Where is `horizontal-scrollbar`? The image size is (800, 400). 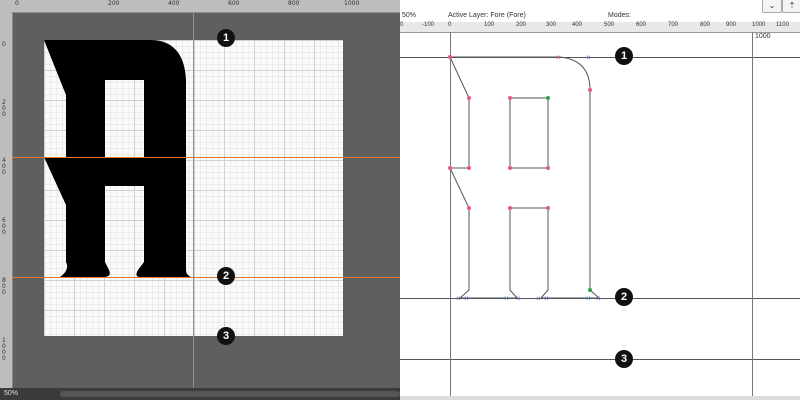
horizontal-scrollbar is located at coordinates (230, 394).